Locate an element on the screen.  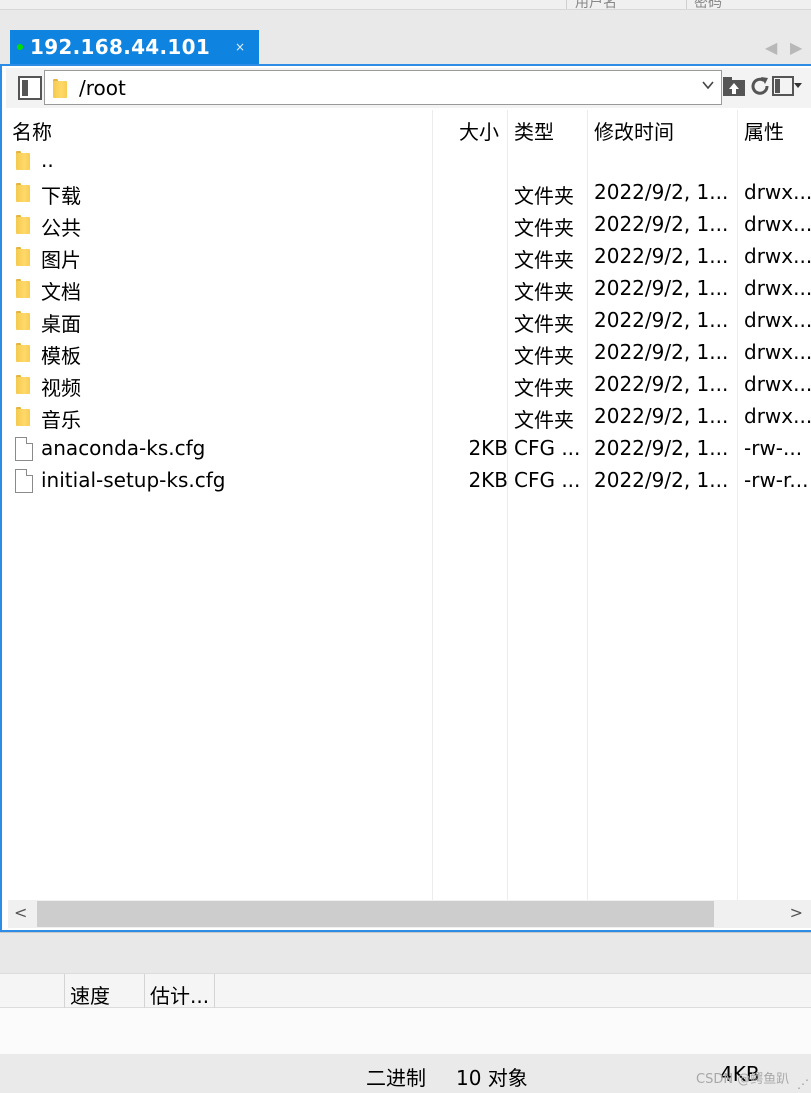
column-header-type: 类型 is located at coordinates (534, 130).